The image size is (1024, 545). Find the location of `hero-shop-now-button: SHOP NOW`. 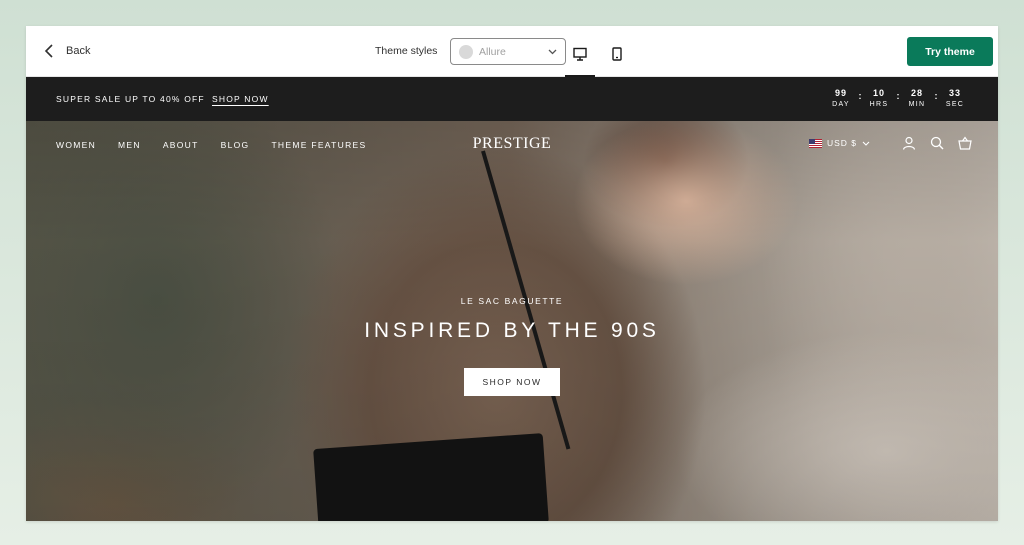

hero-shop-now-button: SHOP NOW is located at coordinates (512, 382).